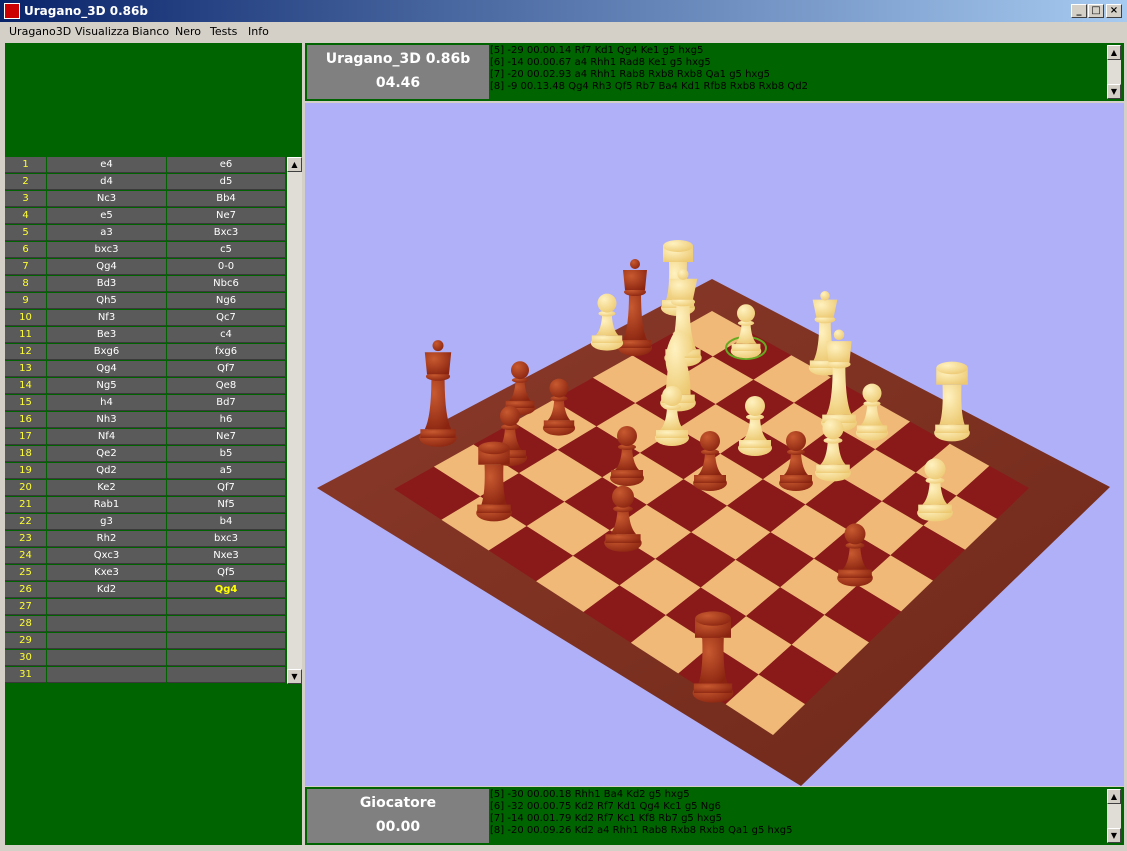  What do you see at coordinates (25, 199) in the screenshot?
I see `move-number: 3` at bounding box center [25, 199].